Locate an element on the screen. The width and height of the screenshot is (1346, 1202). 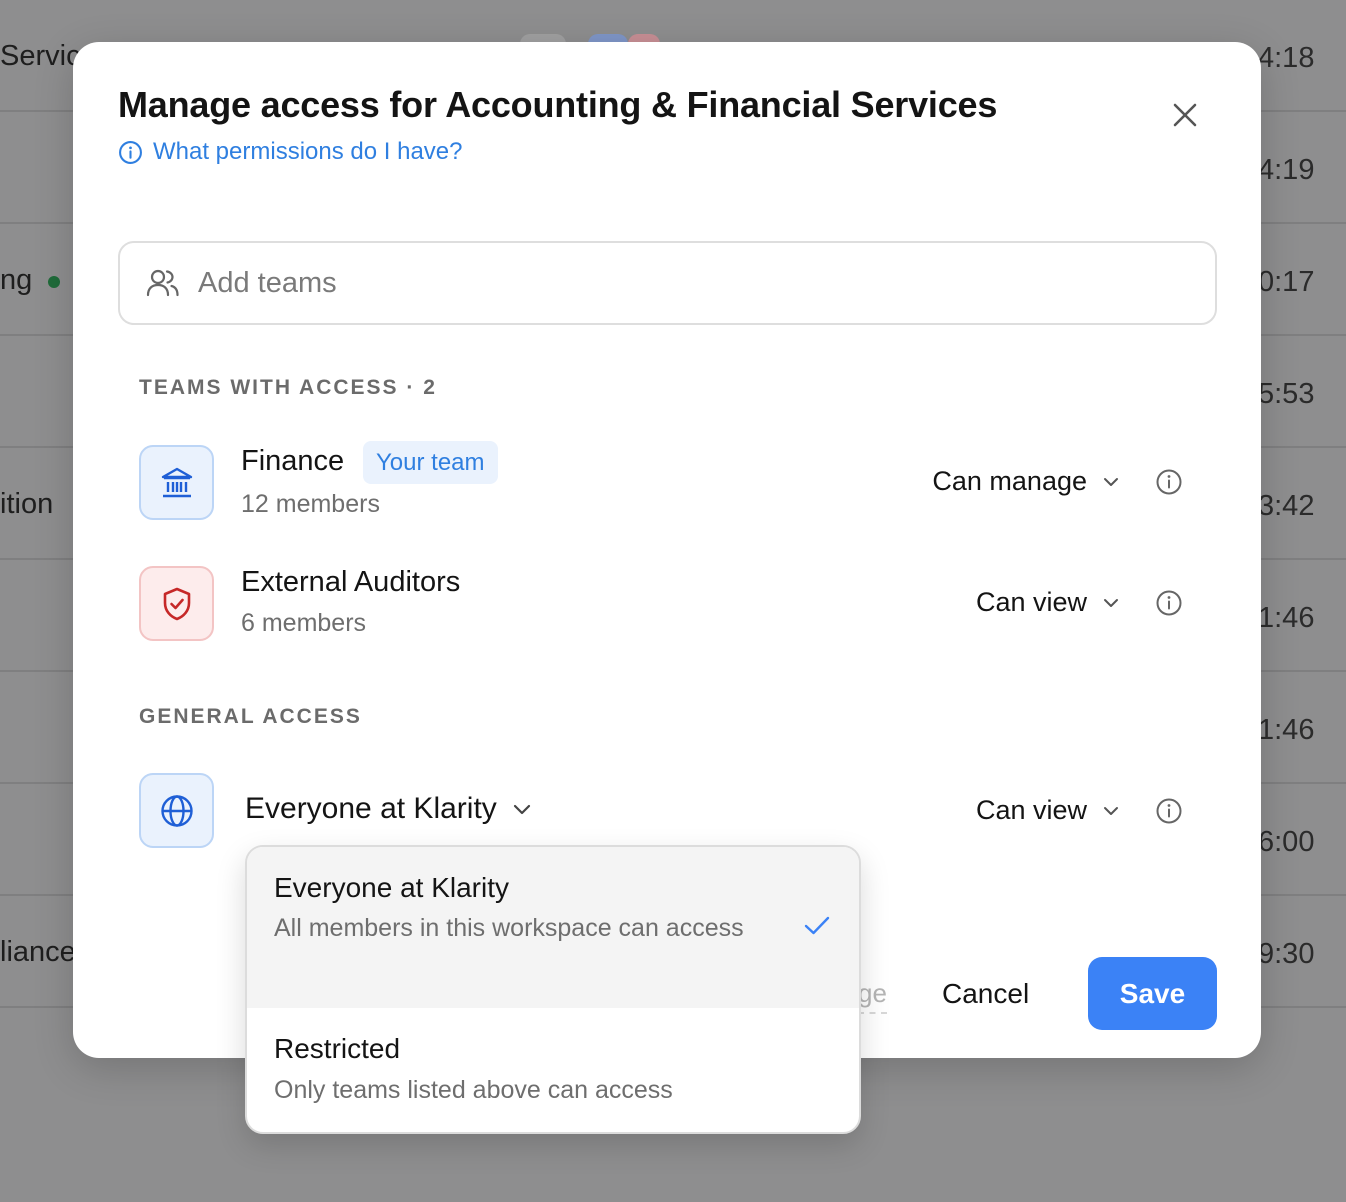
background-row-title: Servic is located at coordinates (40, 56).